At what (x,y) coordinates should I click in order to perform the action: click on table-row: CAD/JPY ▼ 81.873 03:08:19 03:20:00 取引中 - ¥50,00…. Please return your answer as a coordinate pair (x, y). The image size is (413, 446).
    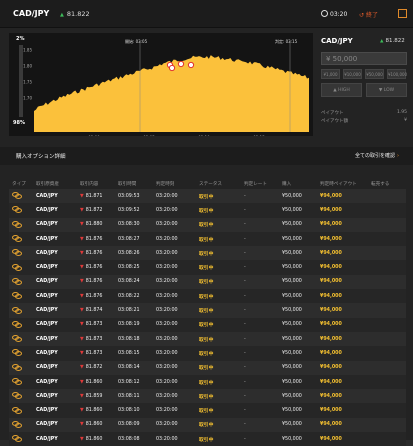
    Looking at the image, I should click on (207, 324).